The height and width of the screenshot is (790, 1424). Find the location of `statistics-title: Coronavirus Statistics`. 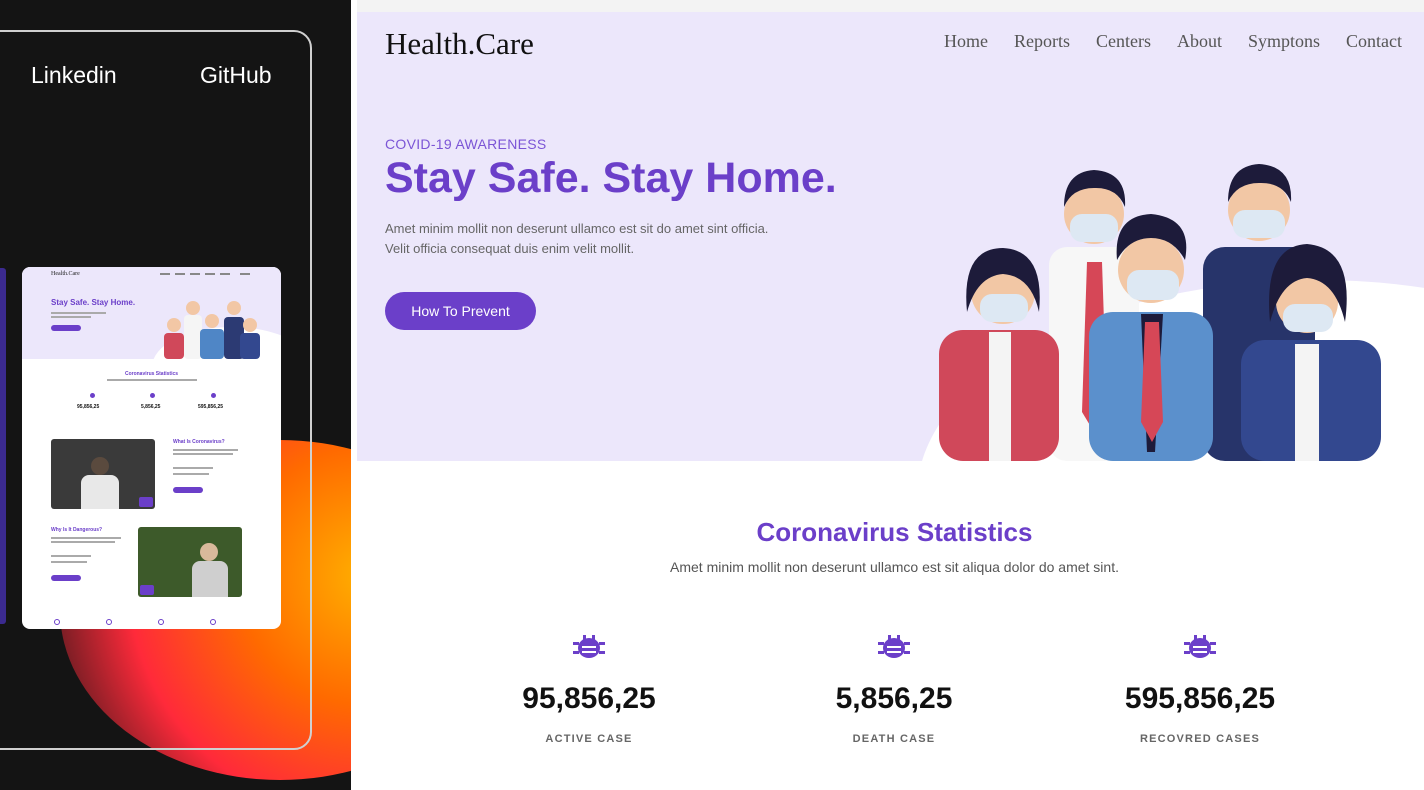

statistics-title: Coronavirus Statistics is located at coordinates (894, 532).